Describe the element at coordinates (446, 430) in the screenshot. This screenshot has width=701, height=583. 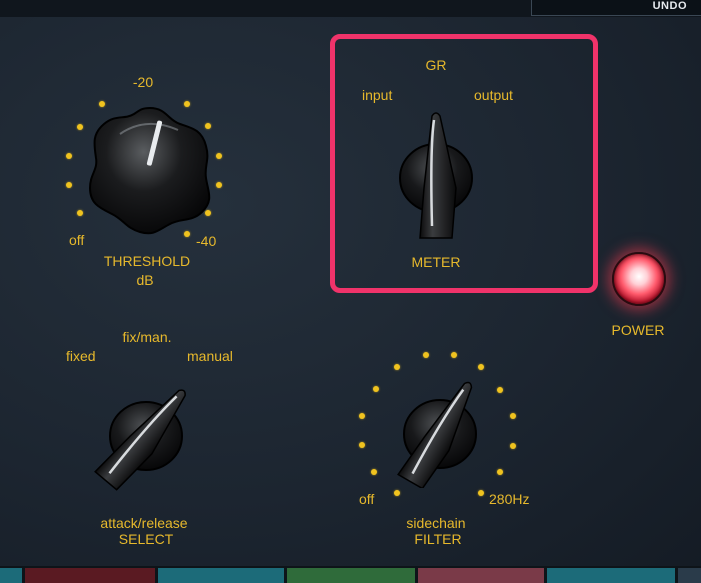
I see `sidechain-filter-knob` at that location.